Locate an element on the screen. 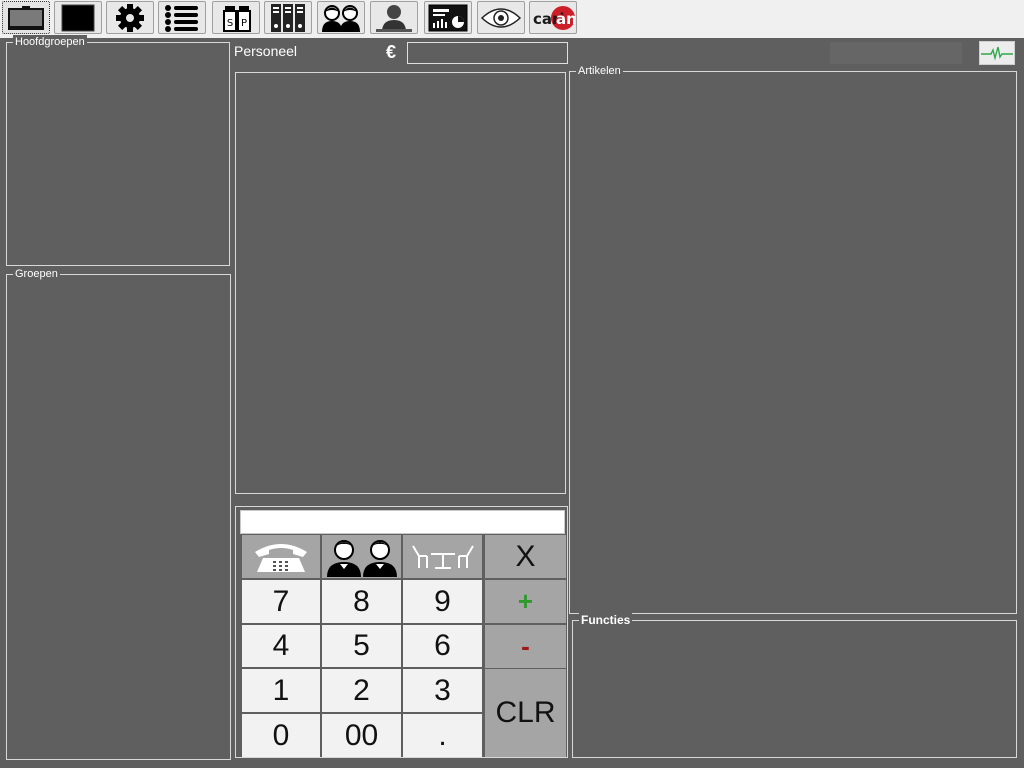  heartbeat-icon is located at coordinates (997, 53).